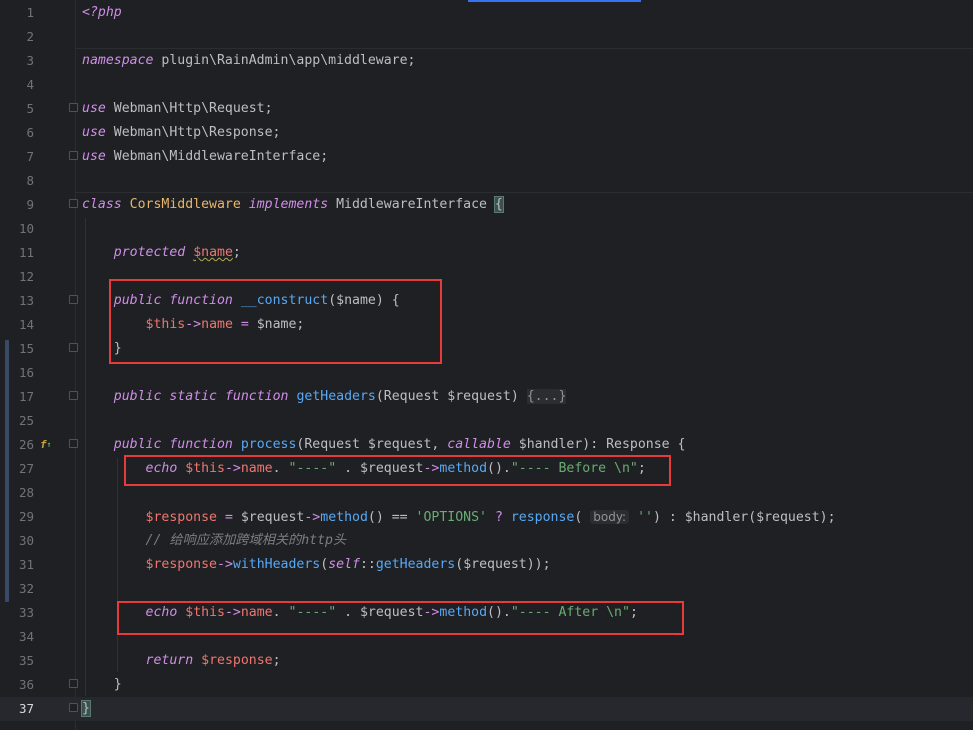 The image size is (973, 730). I want to click on code-token: ::, so click(367, 564).